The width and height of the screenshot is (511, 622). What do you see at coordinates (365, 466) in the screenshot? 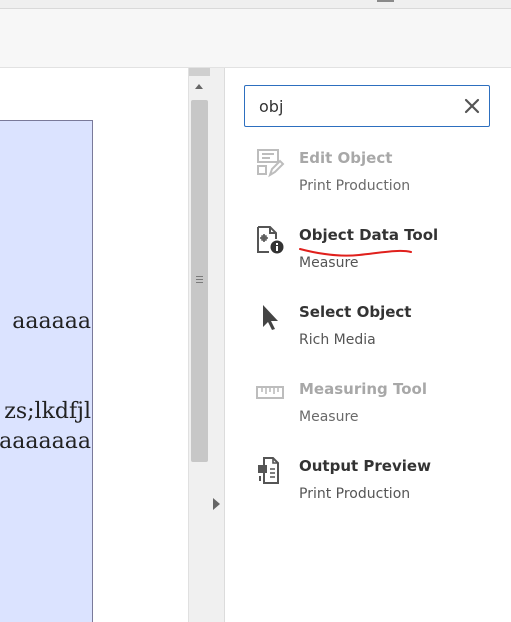
I see `result-title: Output Preview` at bounding box center [365, 466].